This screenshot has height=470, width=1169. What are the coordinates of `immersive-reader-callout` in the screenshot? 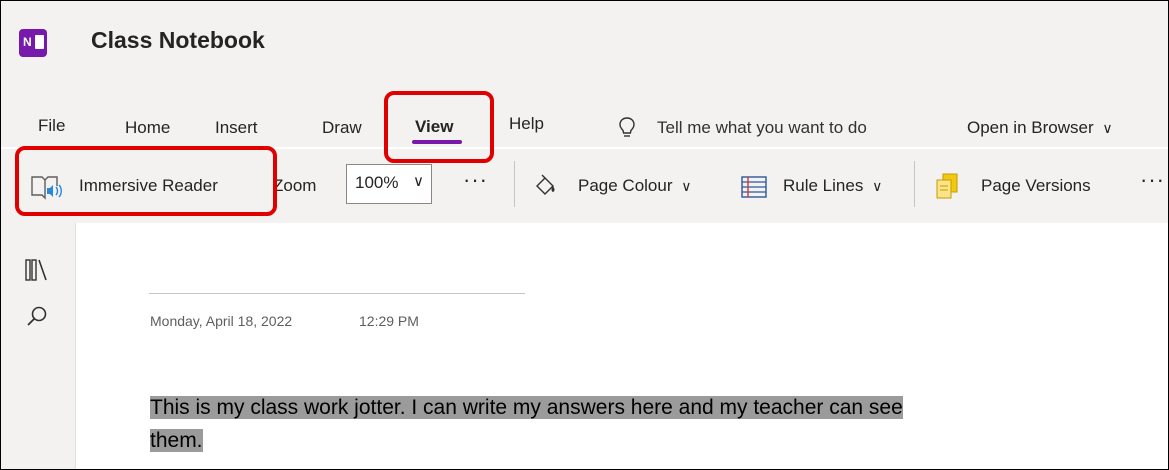 It's located at (146, 181).